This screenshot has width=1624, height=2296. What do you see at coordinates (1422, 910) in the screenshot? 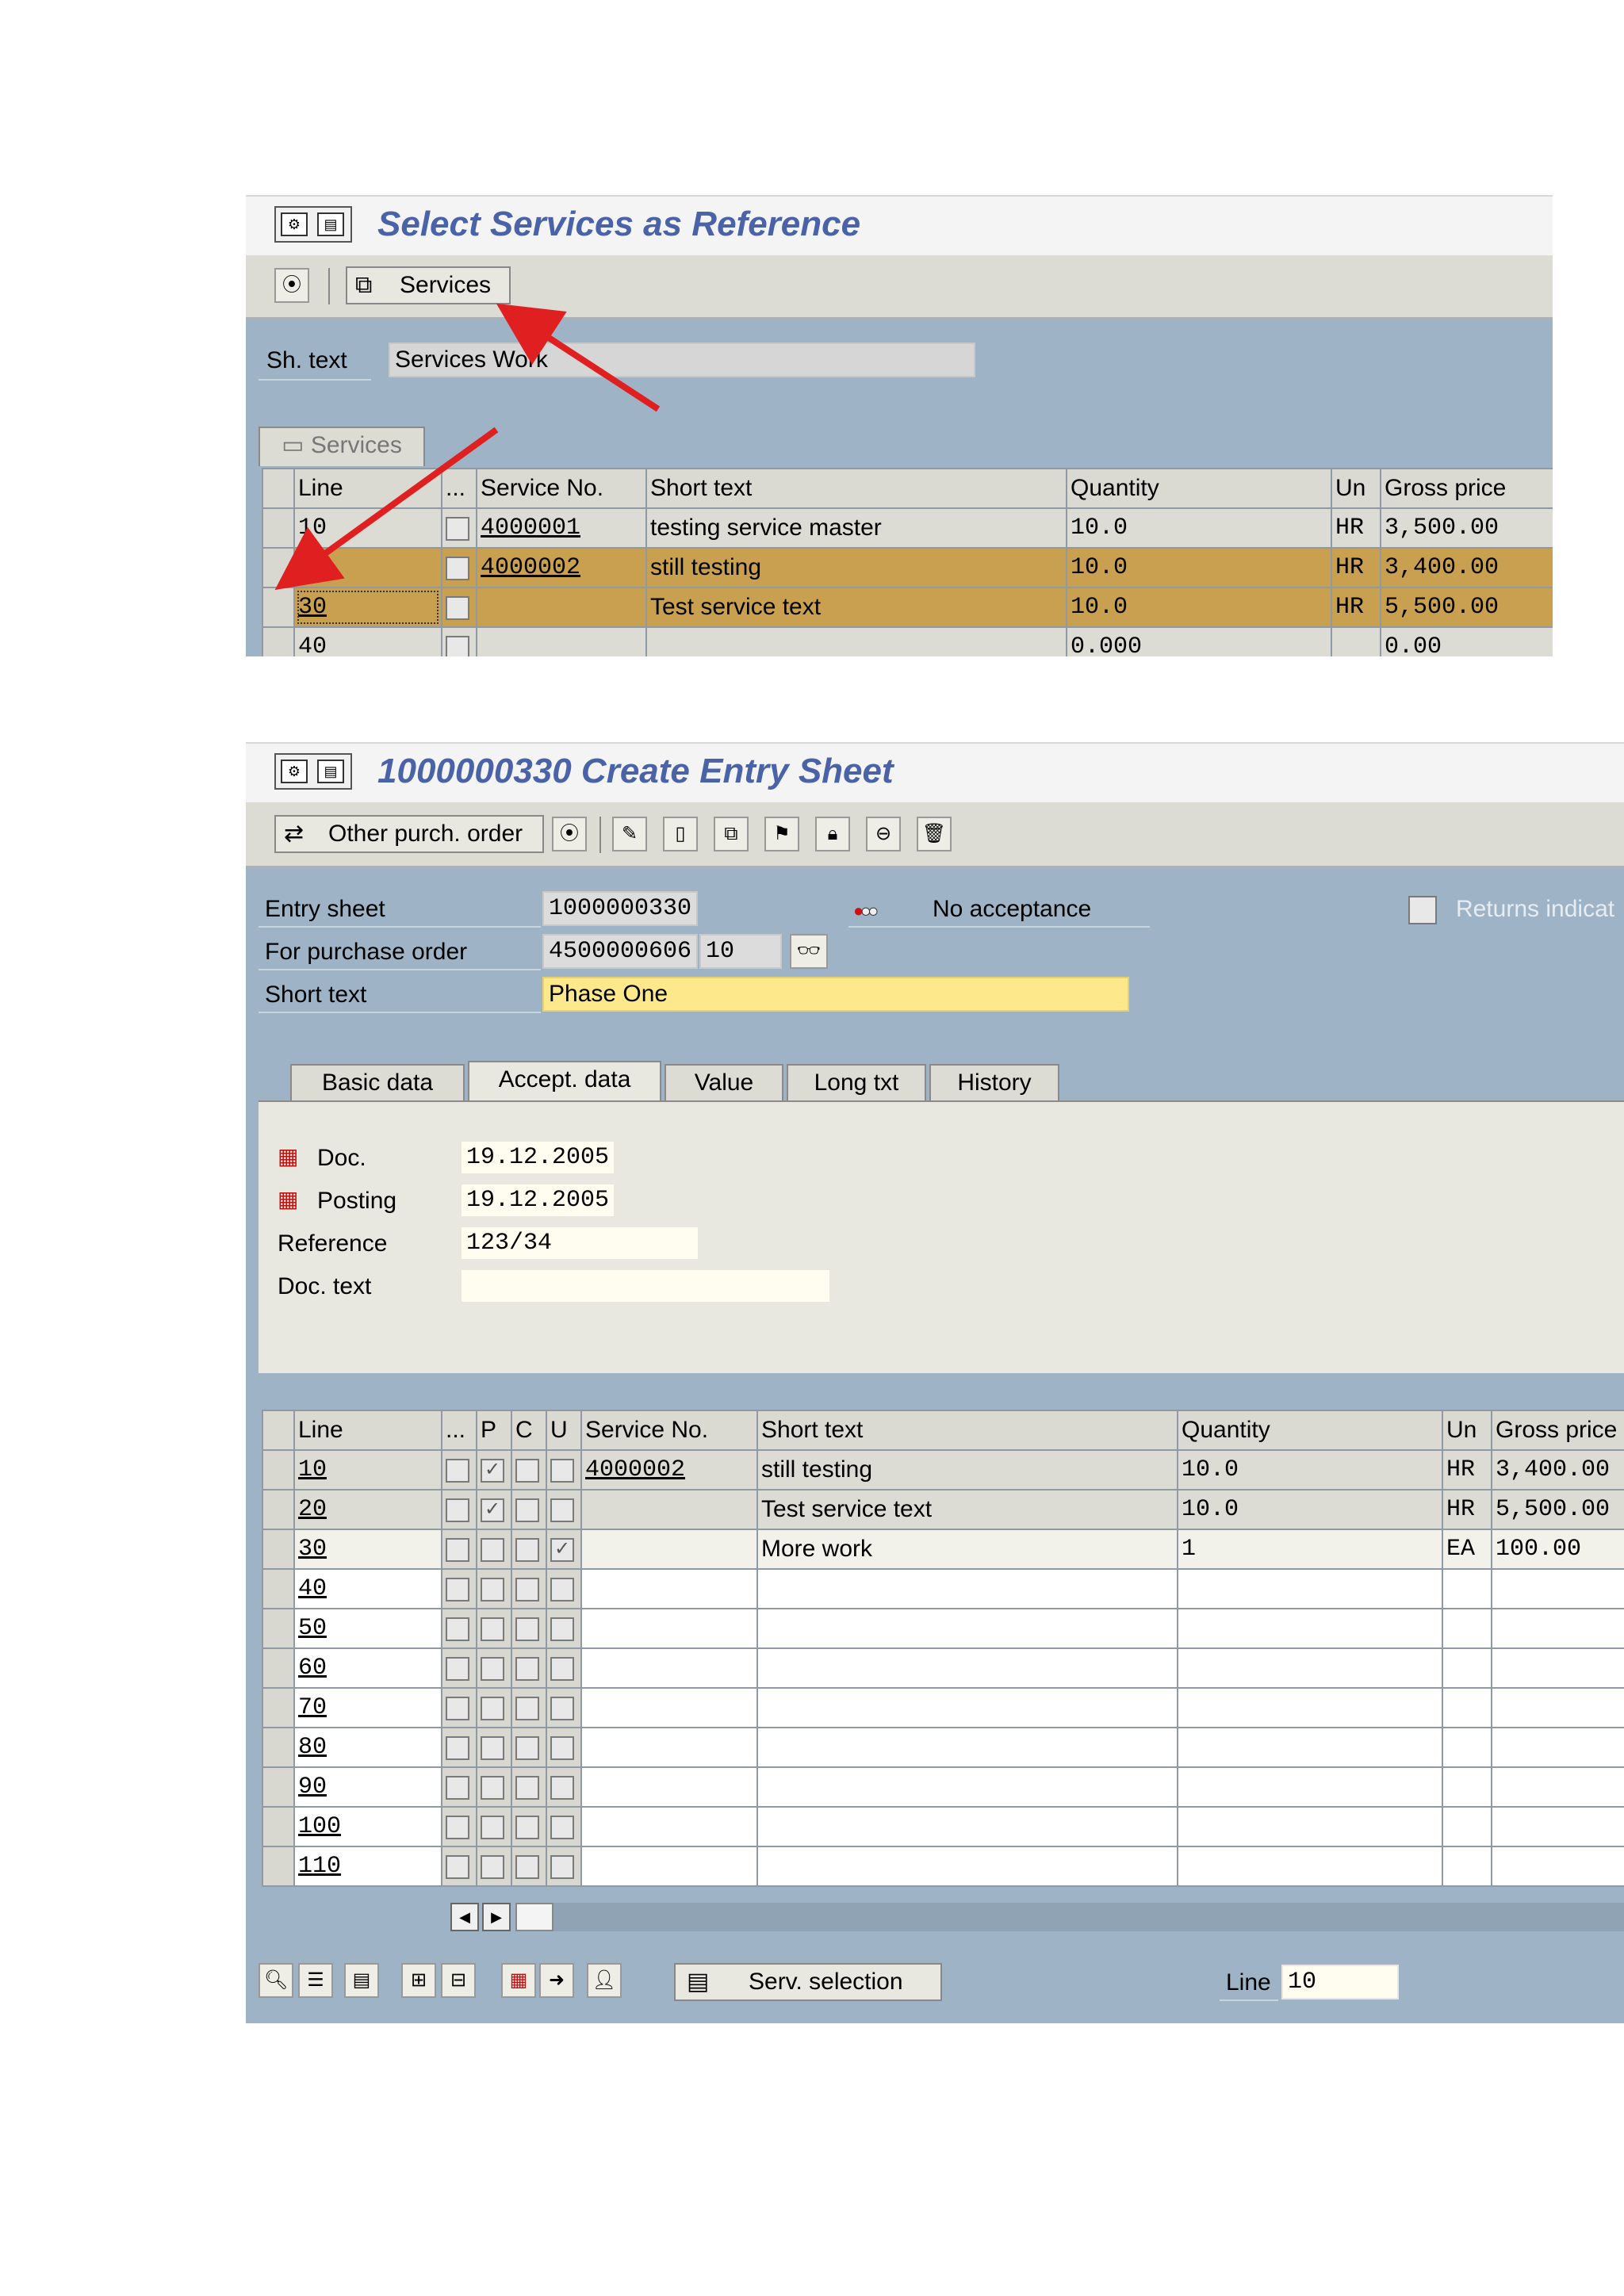
I see `returns-indicator-checkbox` at bounding box center [1422, 910].